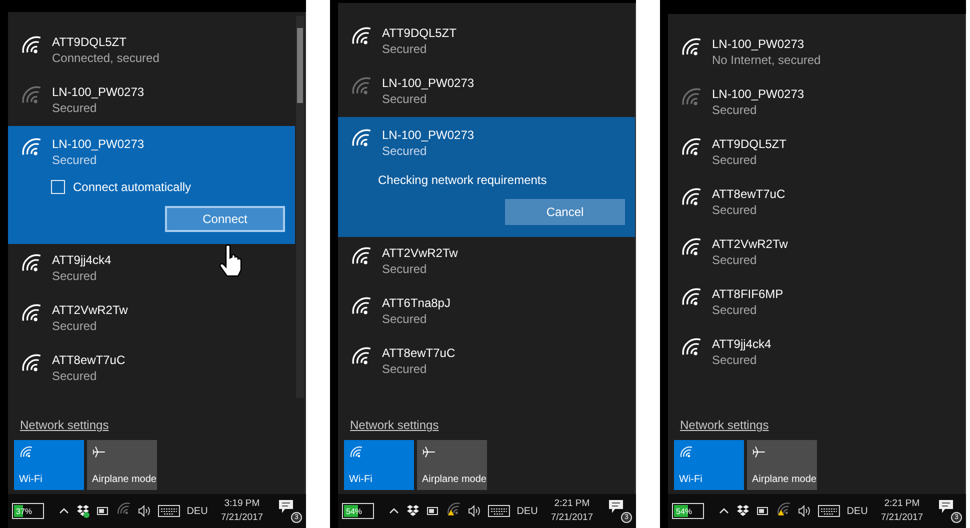 The height and width of the screenshot is (528, 970). Describe the element at coordinates (565, 212) in the screenshot. I see `cancel-button: Cancel` at that location.